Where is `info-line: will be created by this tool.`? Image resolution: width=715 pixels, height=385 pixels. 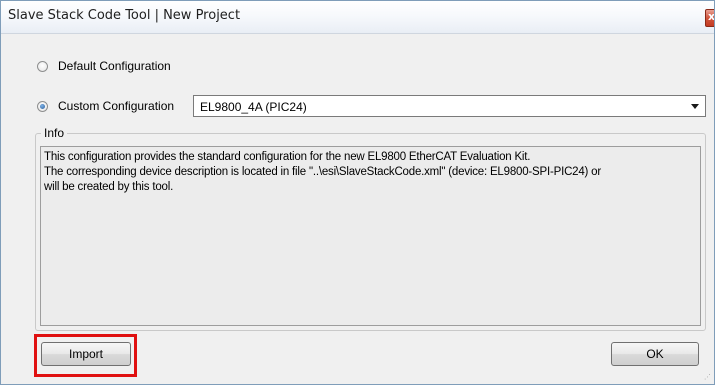
info-line: will be created by this tool. is located at coordinates (109, 187).